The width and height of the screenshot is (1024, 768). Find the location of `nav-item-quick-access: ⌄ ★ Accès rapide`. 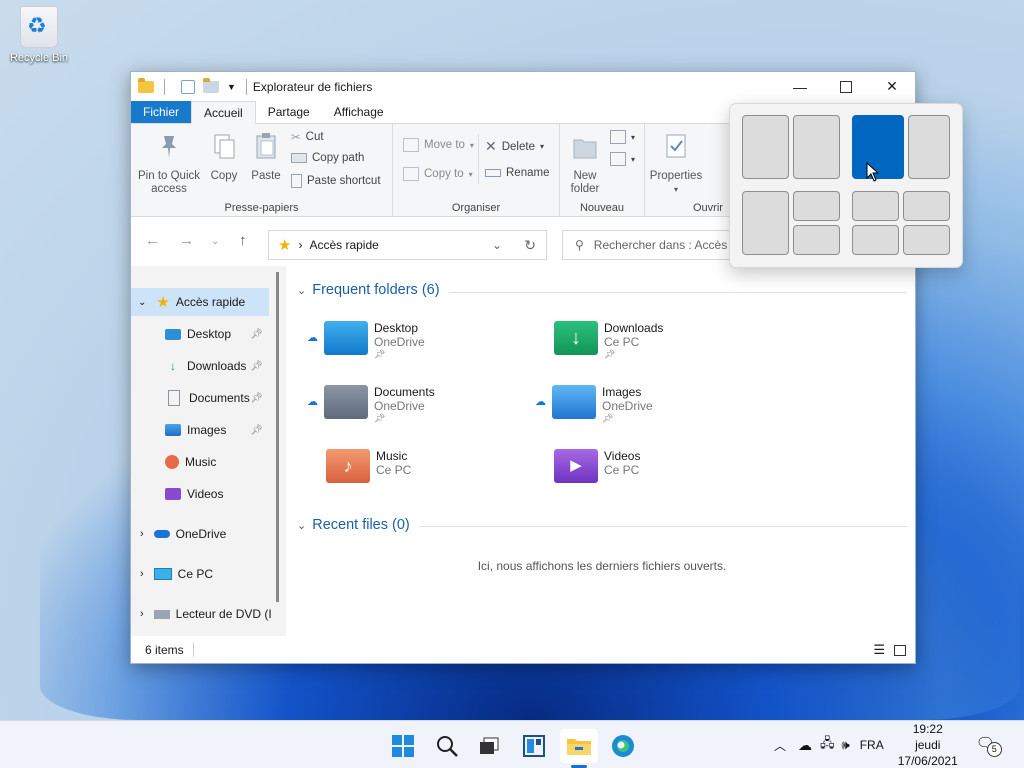

nav-item-quick-access: ⌄ ★ Accès rapide is located at coordinates (200, 302).